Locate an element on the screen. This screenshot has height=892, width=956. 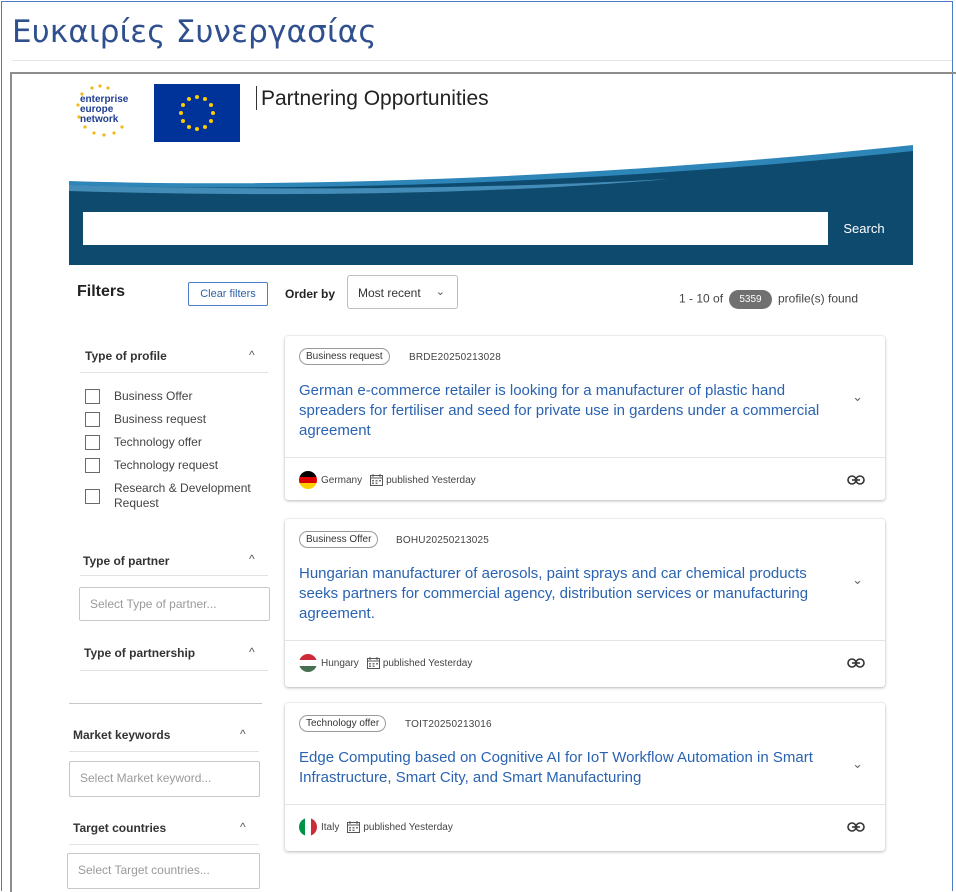
chevron-down-icon: ⌄ is located at coordinates (440, 292).